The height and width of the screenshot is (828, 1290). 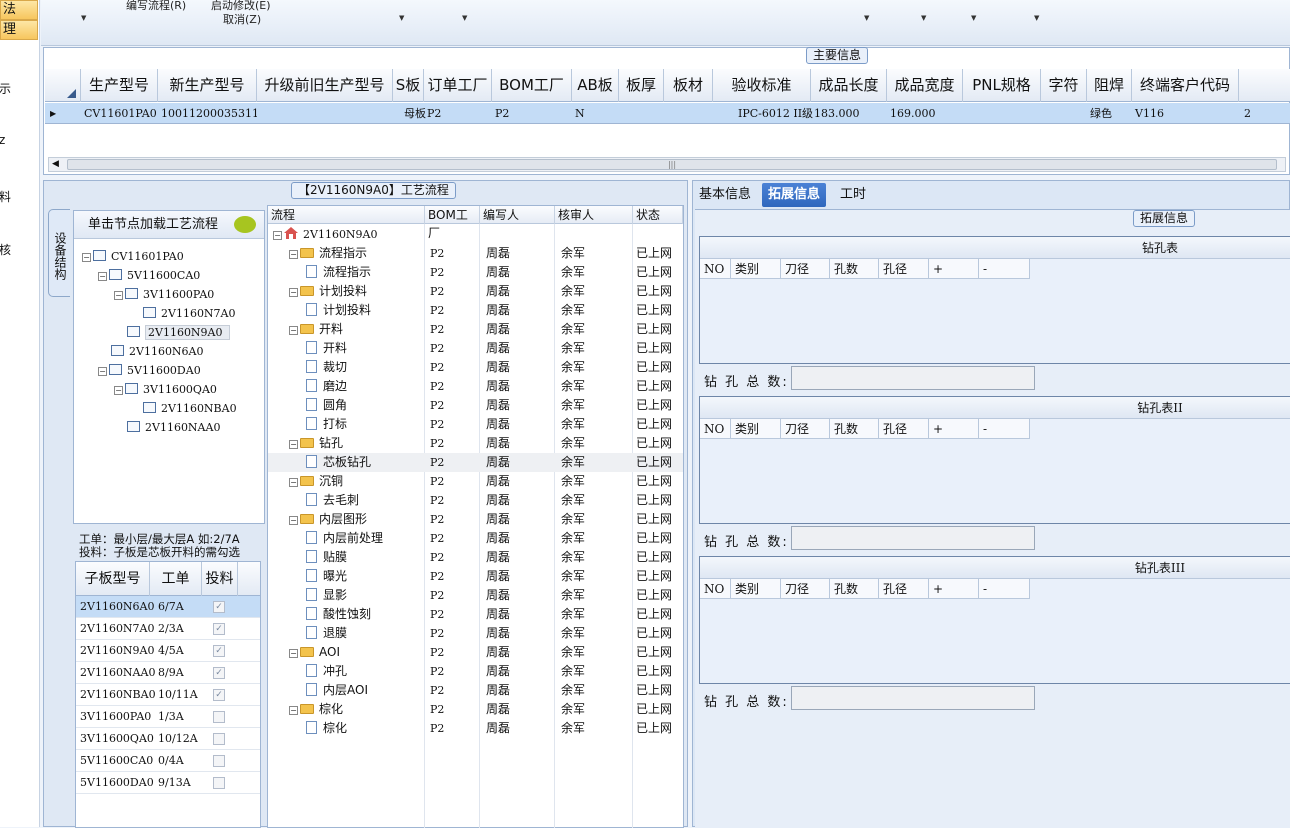 I want to click on vtab-structure: 设备结构, so click(x=59, y=253).